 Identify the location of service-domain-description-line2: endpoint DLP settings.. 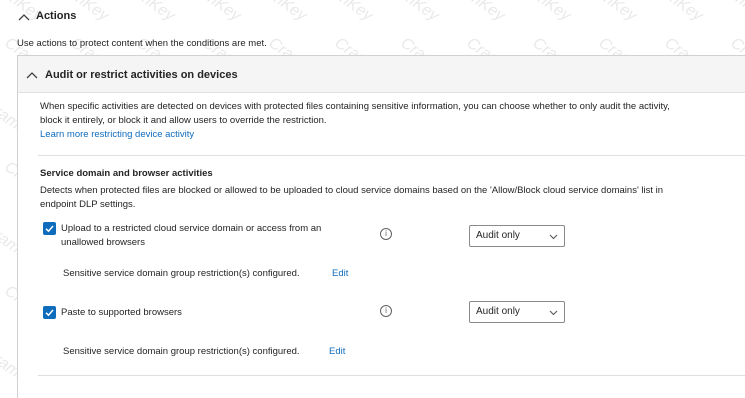
(88, 204).